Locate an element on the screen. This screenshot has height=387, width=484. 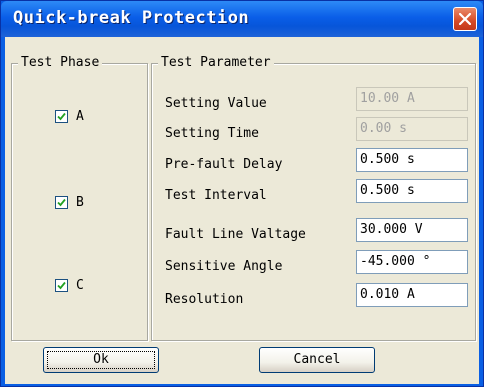
title-bar: Quick-break Protection is located at coordinates (242, 19).